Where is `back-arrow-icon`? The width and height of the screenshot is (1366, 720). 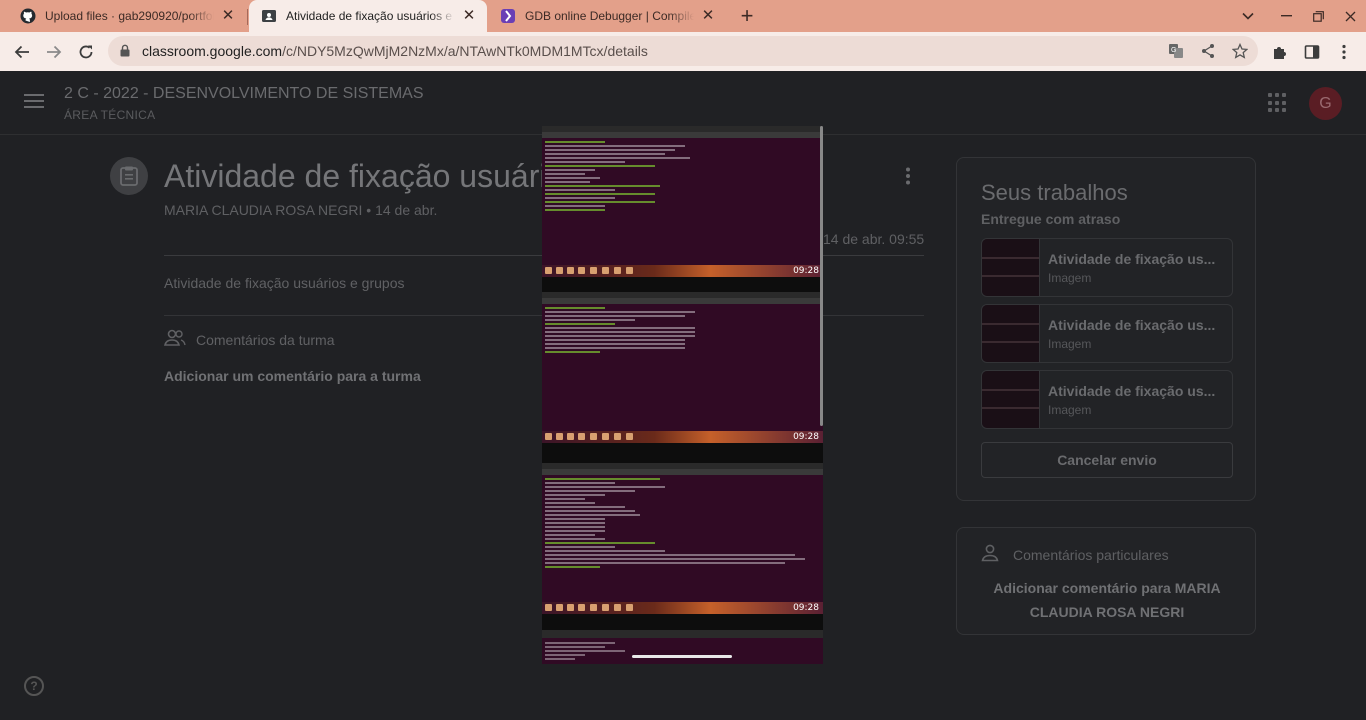 back-arrow-icon is located at coordinates (22, 52).